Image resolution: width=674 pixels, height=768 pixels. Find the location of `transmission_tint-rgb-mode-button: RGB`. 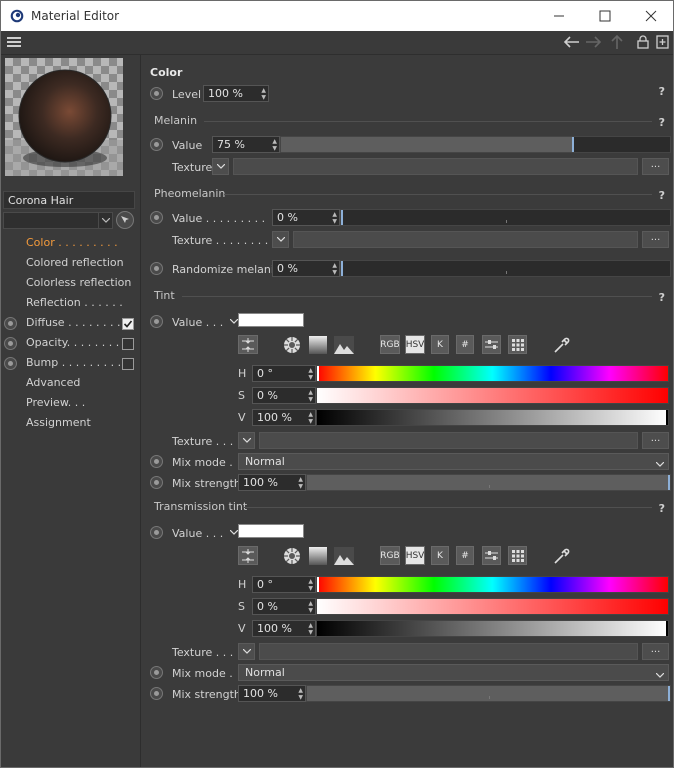

transmission_tint-rgb-mode-button: RGB is located at coordinates (390, 555).